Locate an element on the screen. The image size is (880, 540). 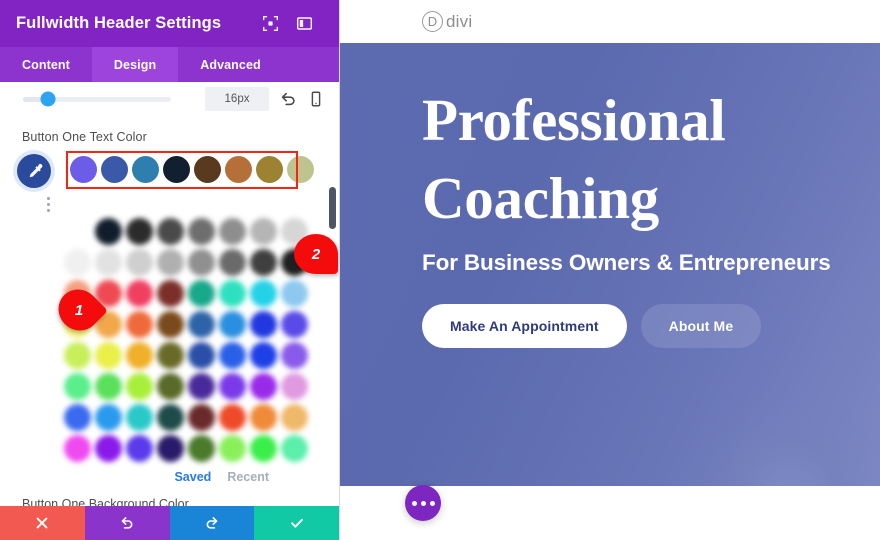
size-value-input: 16px is located at coordinates (237, 99).